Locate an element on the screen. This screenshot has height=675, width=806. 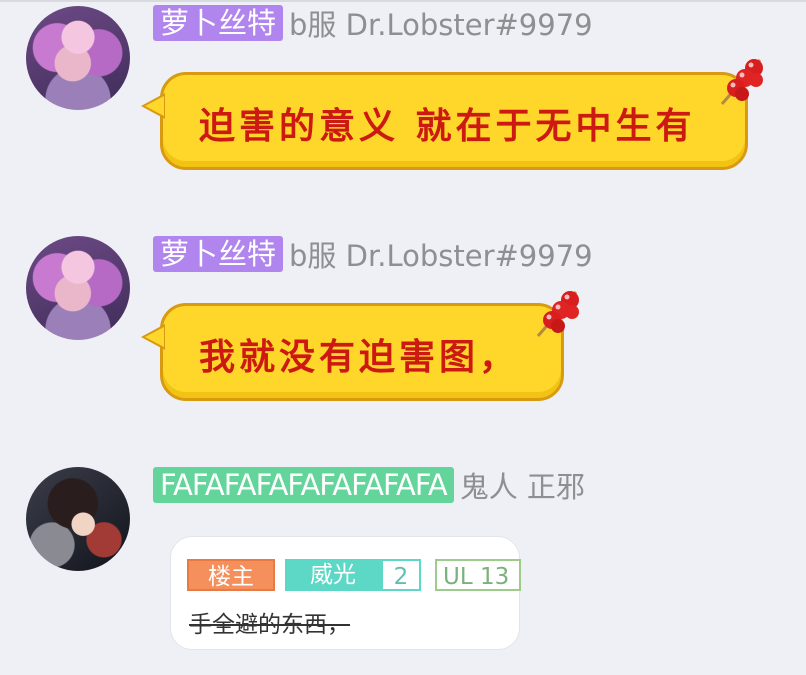
quoted-post-card: 楼主 威光 2 UL 13 手全避的东西， is located at coordinates (345, 593).